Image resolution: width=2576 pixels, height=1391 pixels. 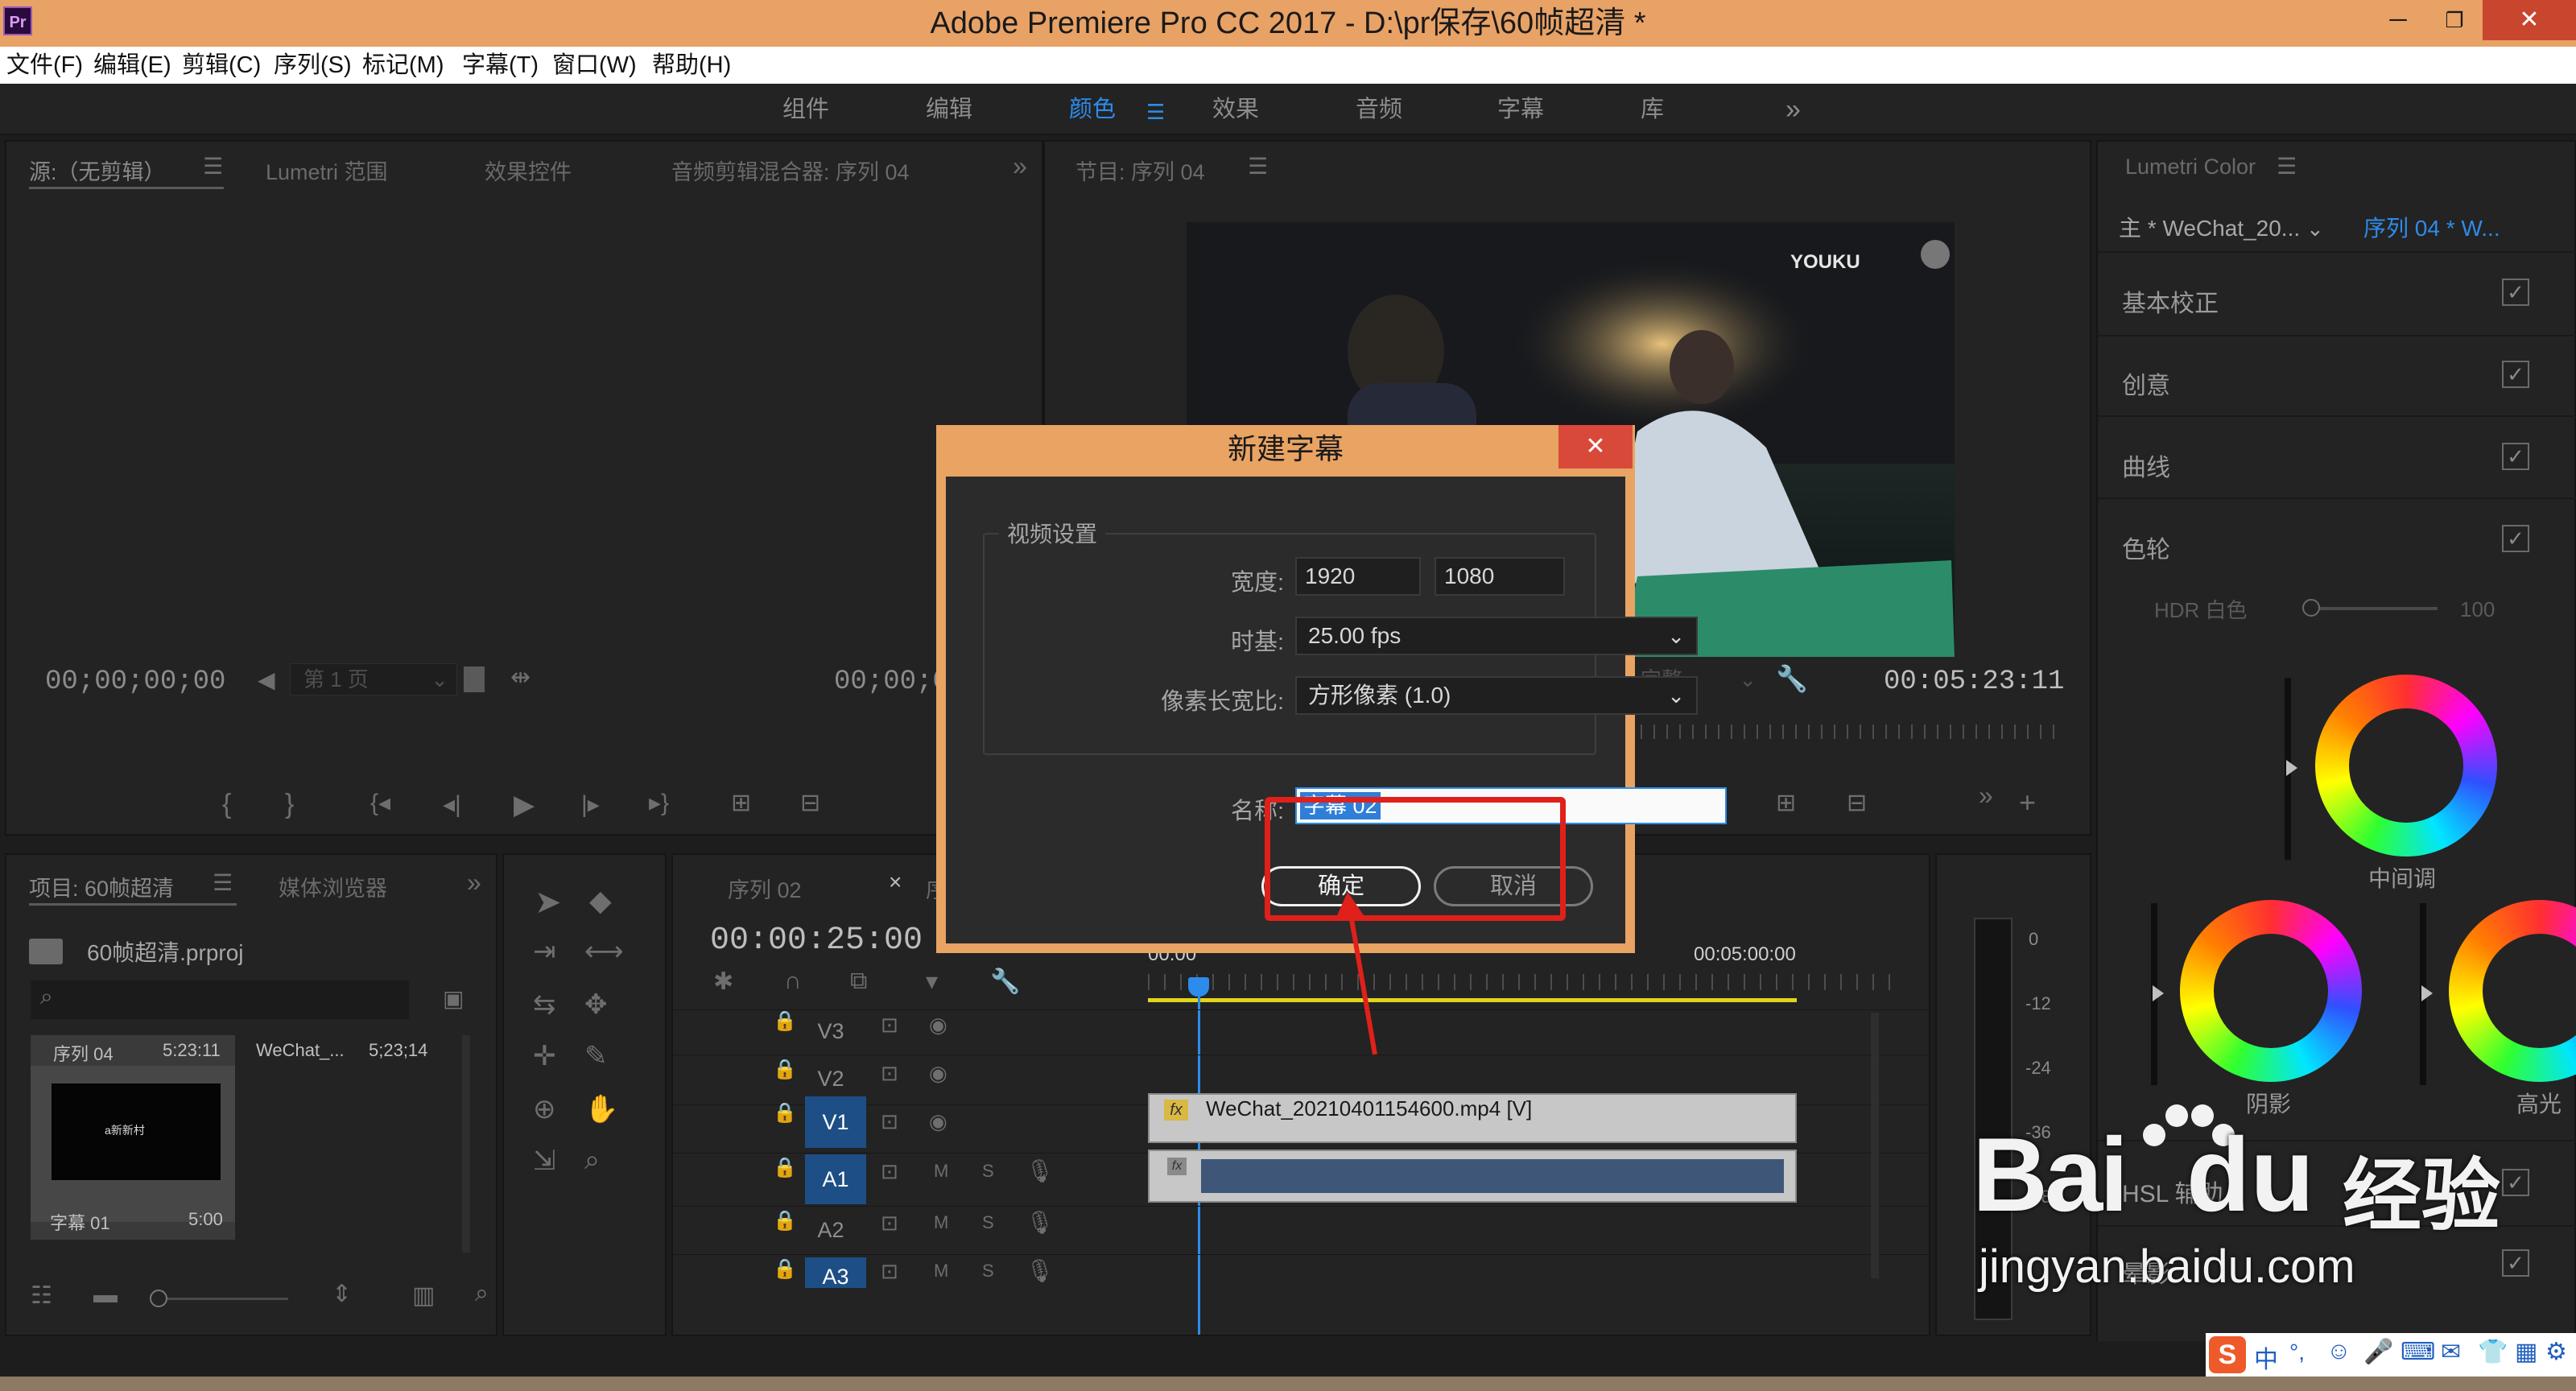 What do you see at coordinates (474, 679) in the screenshot?
I see `page-next-icon` at bounding box center [474, 679].